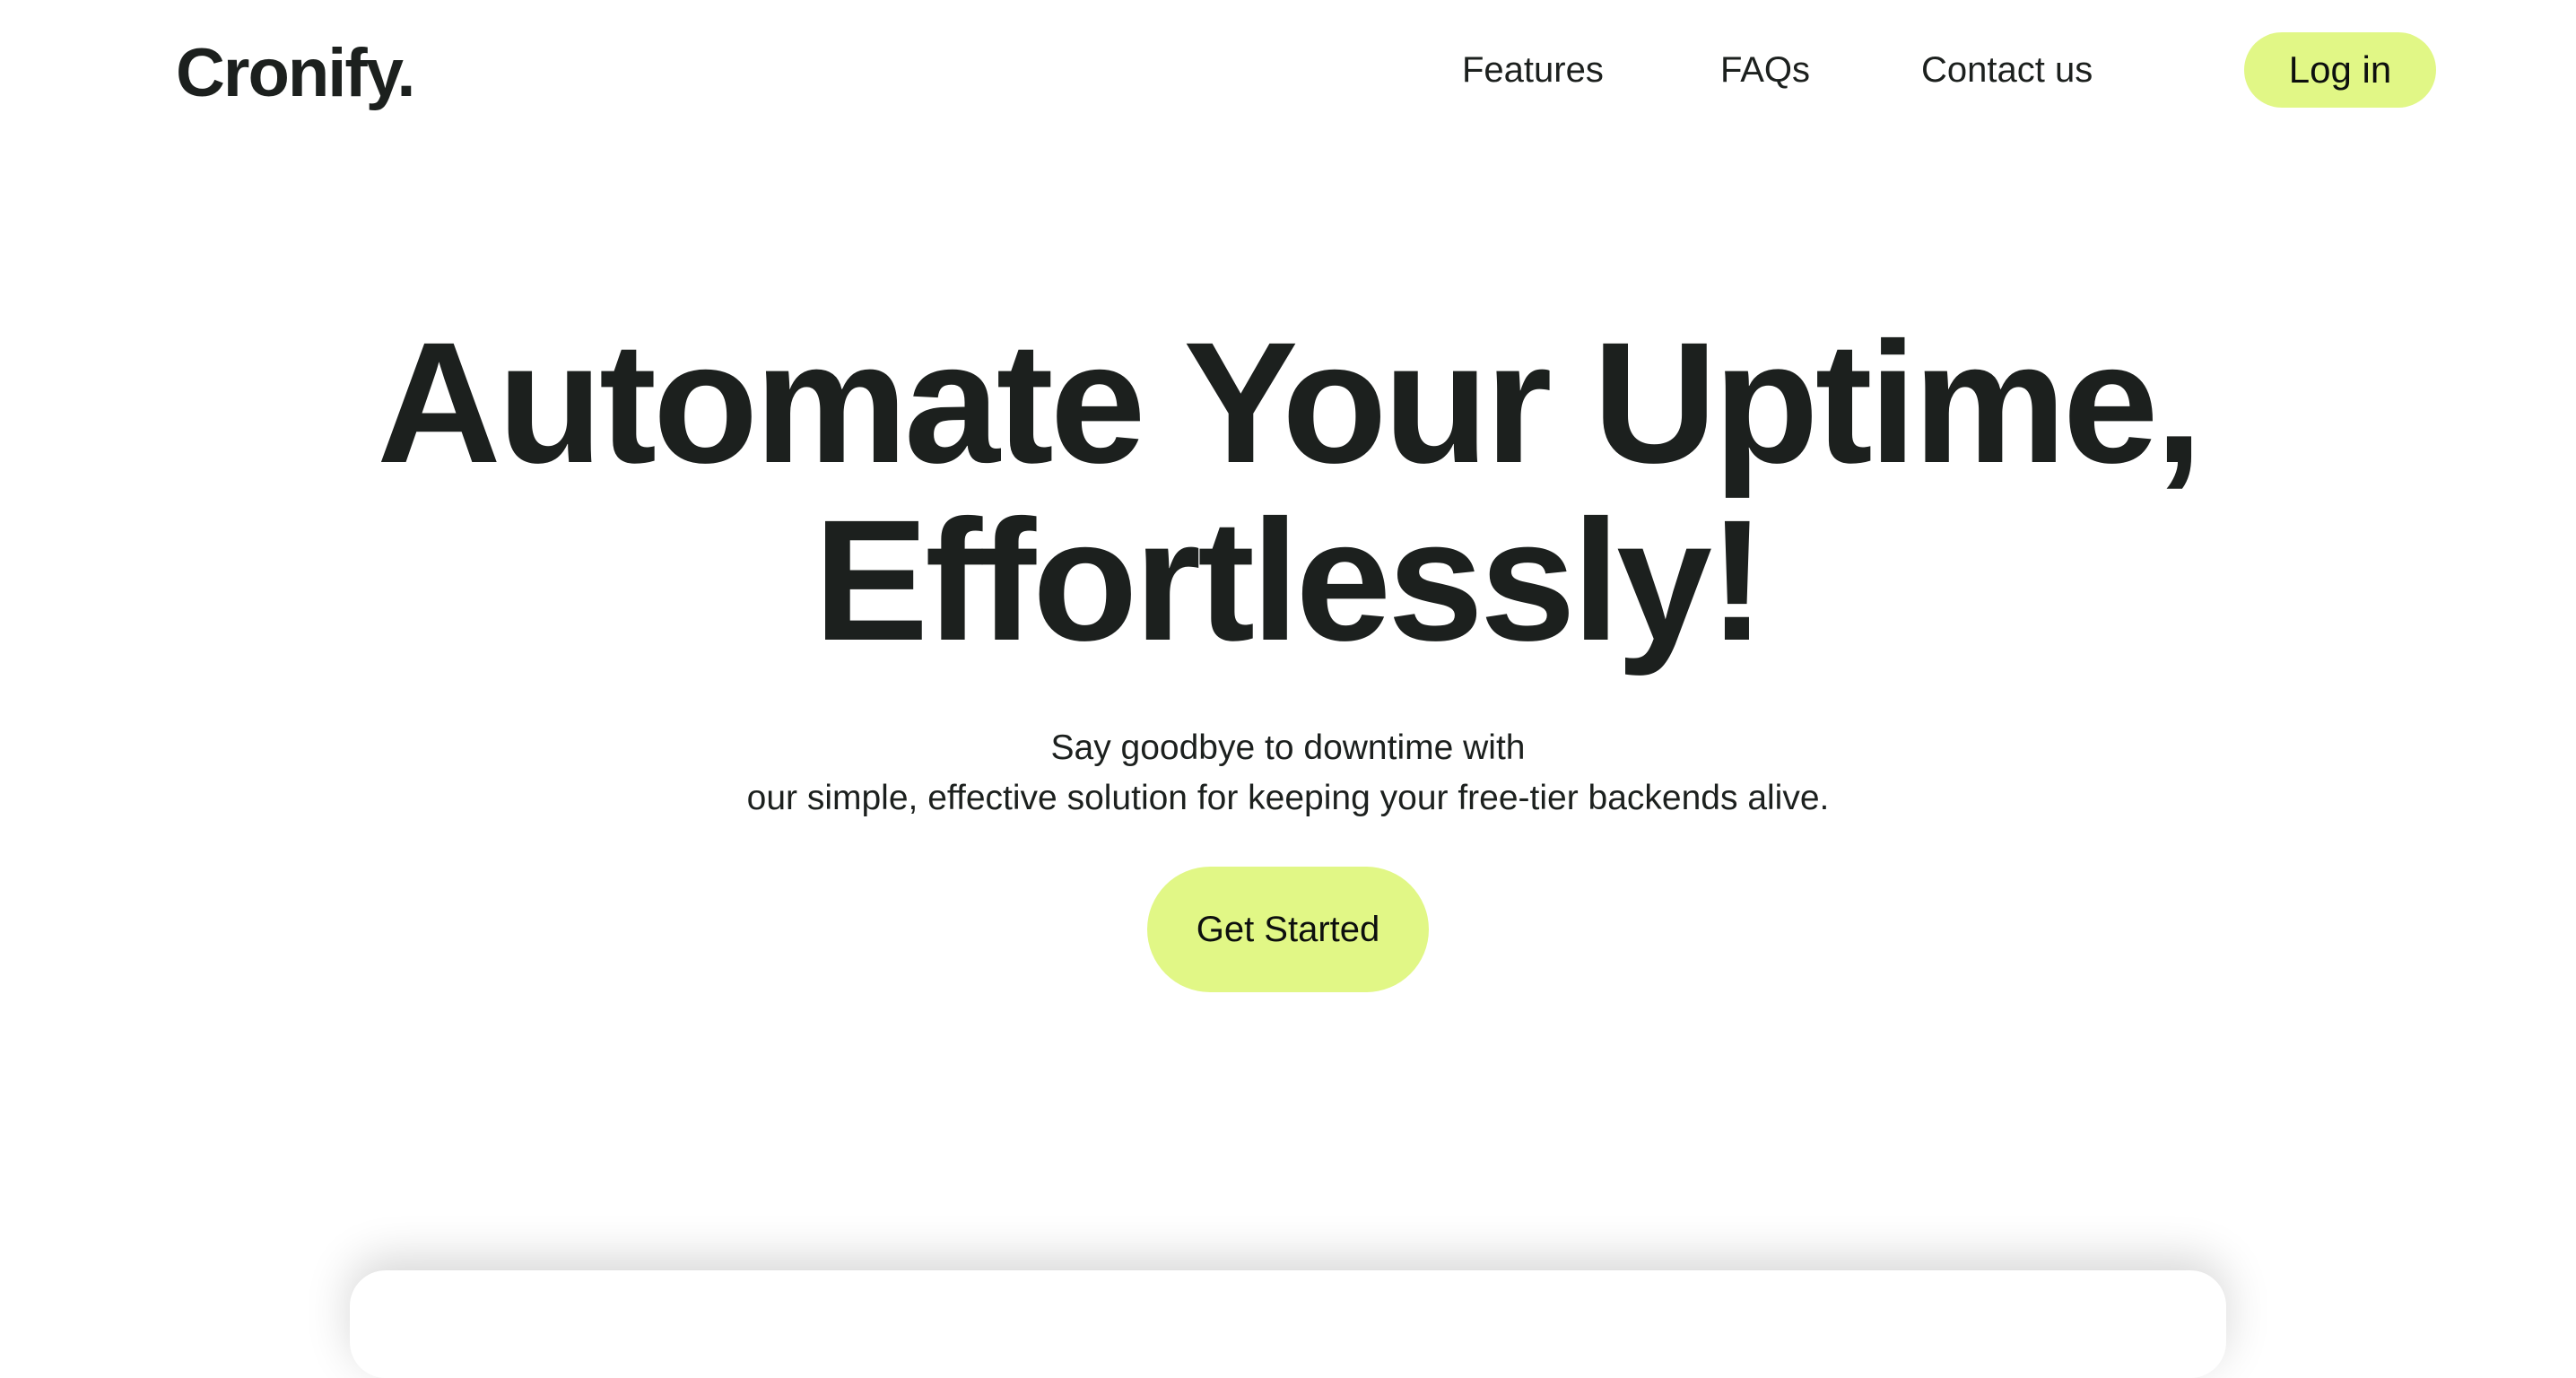 This screenshot has width=2576, height=1378. I want to click on hero-title-line-1: Automate Your Uptime,, so click(1290, 402).